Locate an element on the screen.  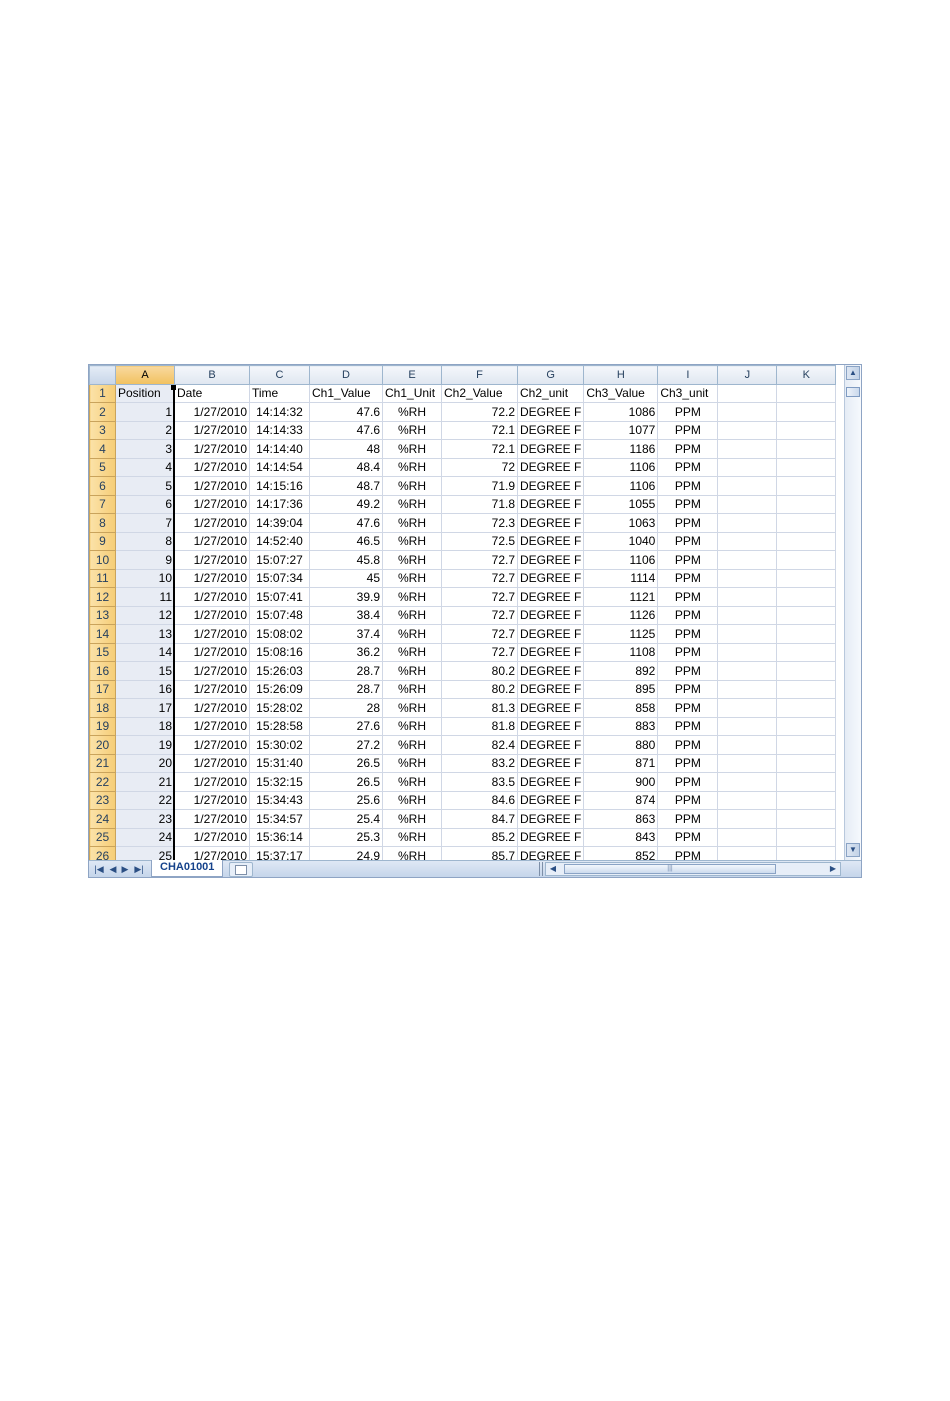
row-header: 12 is located at coordinates (102, 597).